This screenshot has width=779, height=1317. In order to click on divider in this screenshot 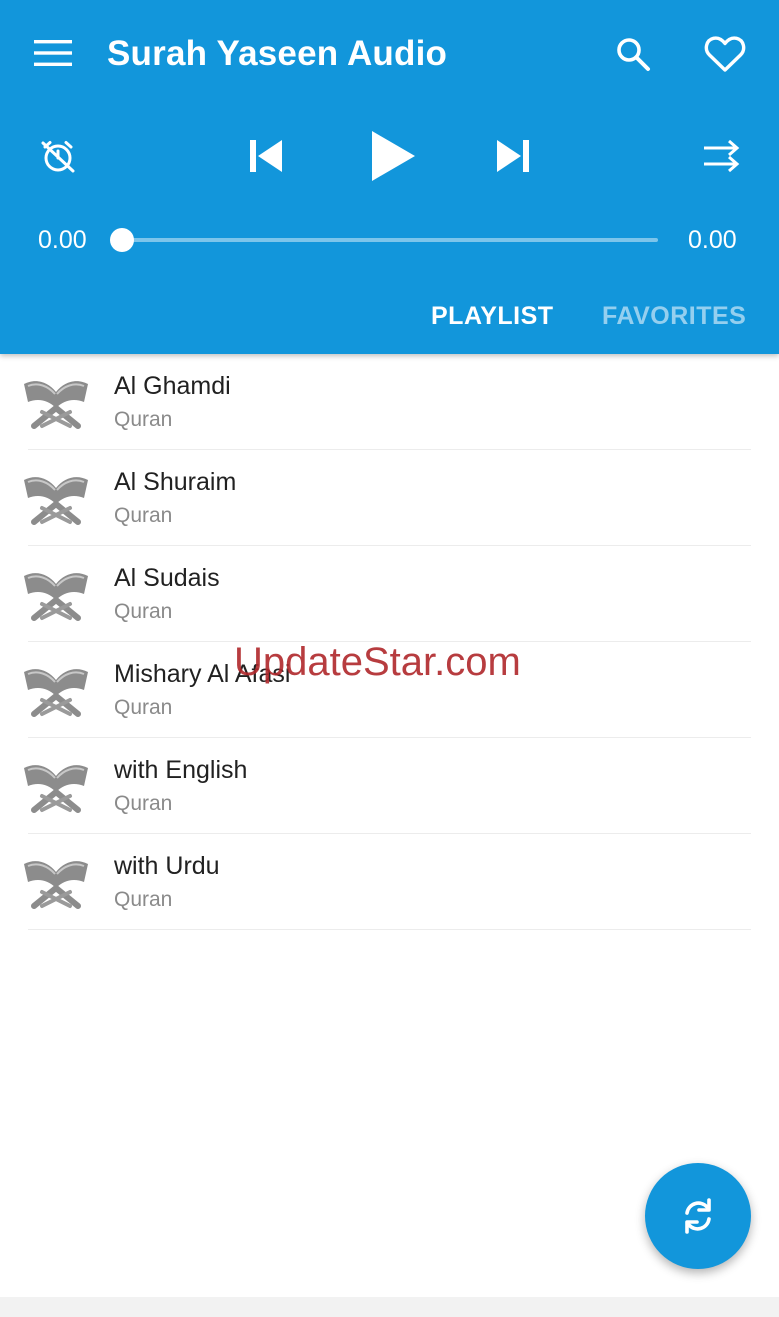, I will do `click(389, 929)`.